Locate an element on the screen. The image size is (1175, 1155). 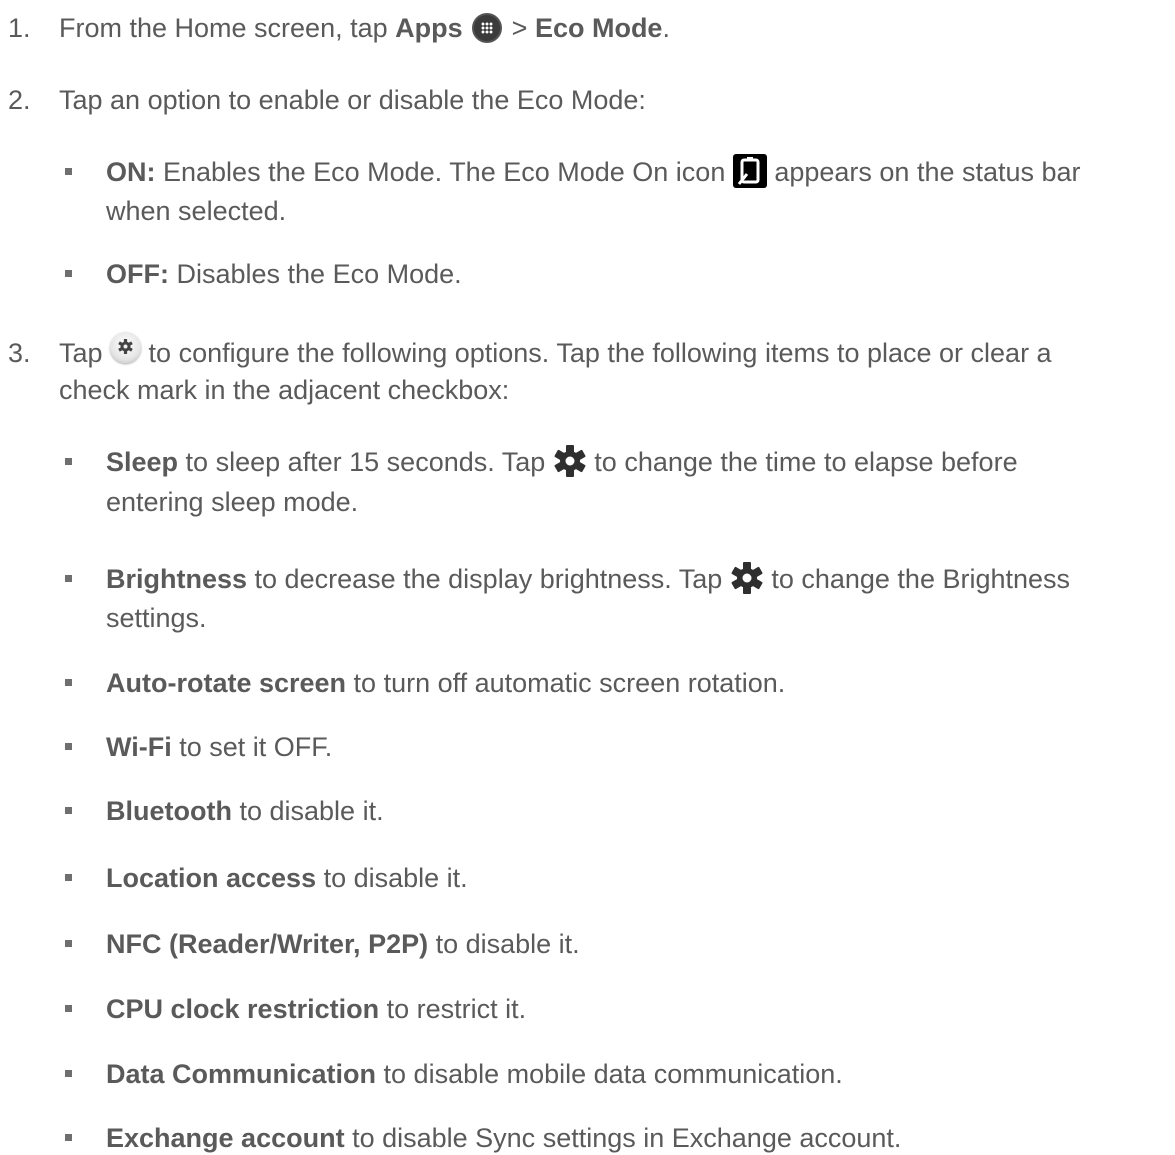
step-number: 1. is located at coordinates (19, 28).